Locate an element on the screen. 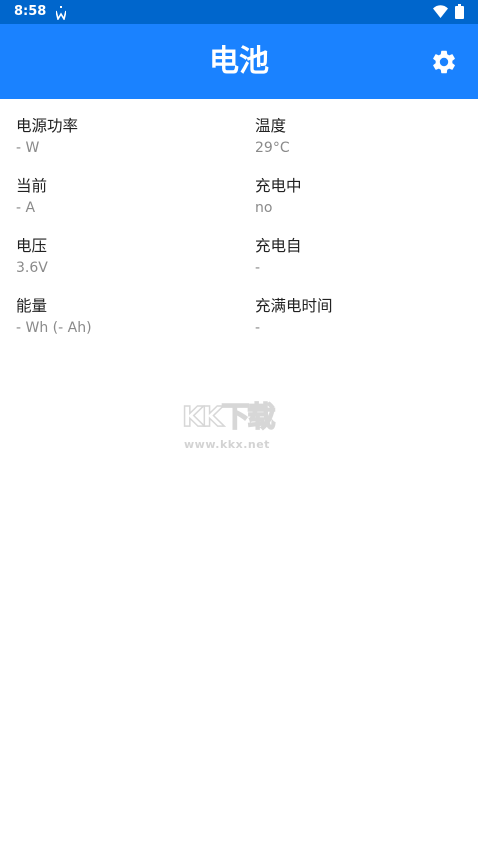  stat-energy: 能量 - Wh (- Ah) is located at coordinates (126, 316).